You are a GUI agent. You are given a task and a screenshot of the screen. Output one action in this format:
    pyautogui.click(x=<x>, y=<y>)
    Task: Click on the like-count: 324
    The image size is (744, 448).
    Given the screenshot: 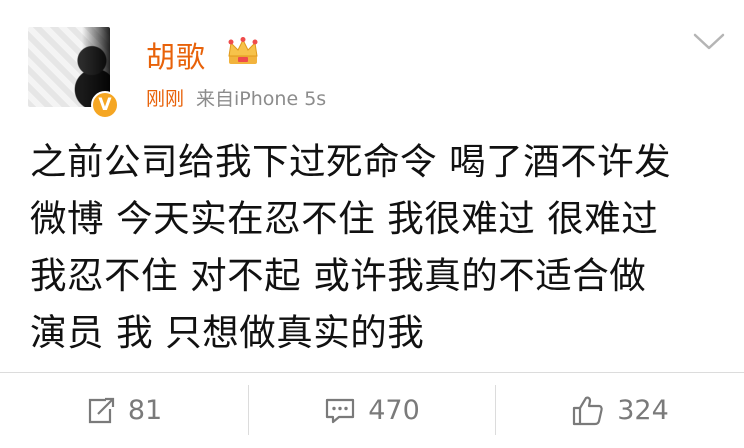 What is the action you would take?
    pyautogui.click(x=643, y=410)
    